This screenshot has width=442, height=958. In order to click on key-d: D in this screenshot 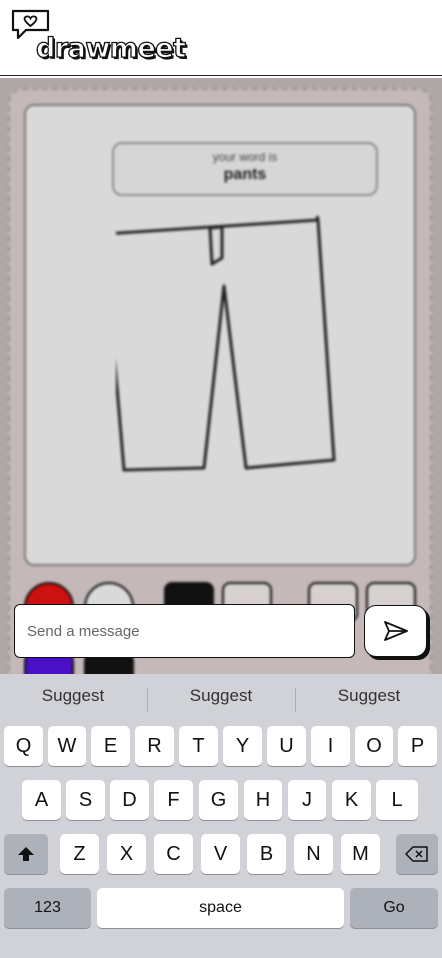, I will do `click(129, 800)`.